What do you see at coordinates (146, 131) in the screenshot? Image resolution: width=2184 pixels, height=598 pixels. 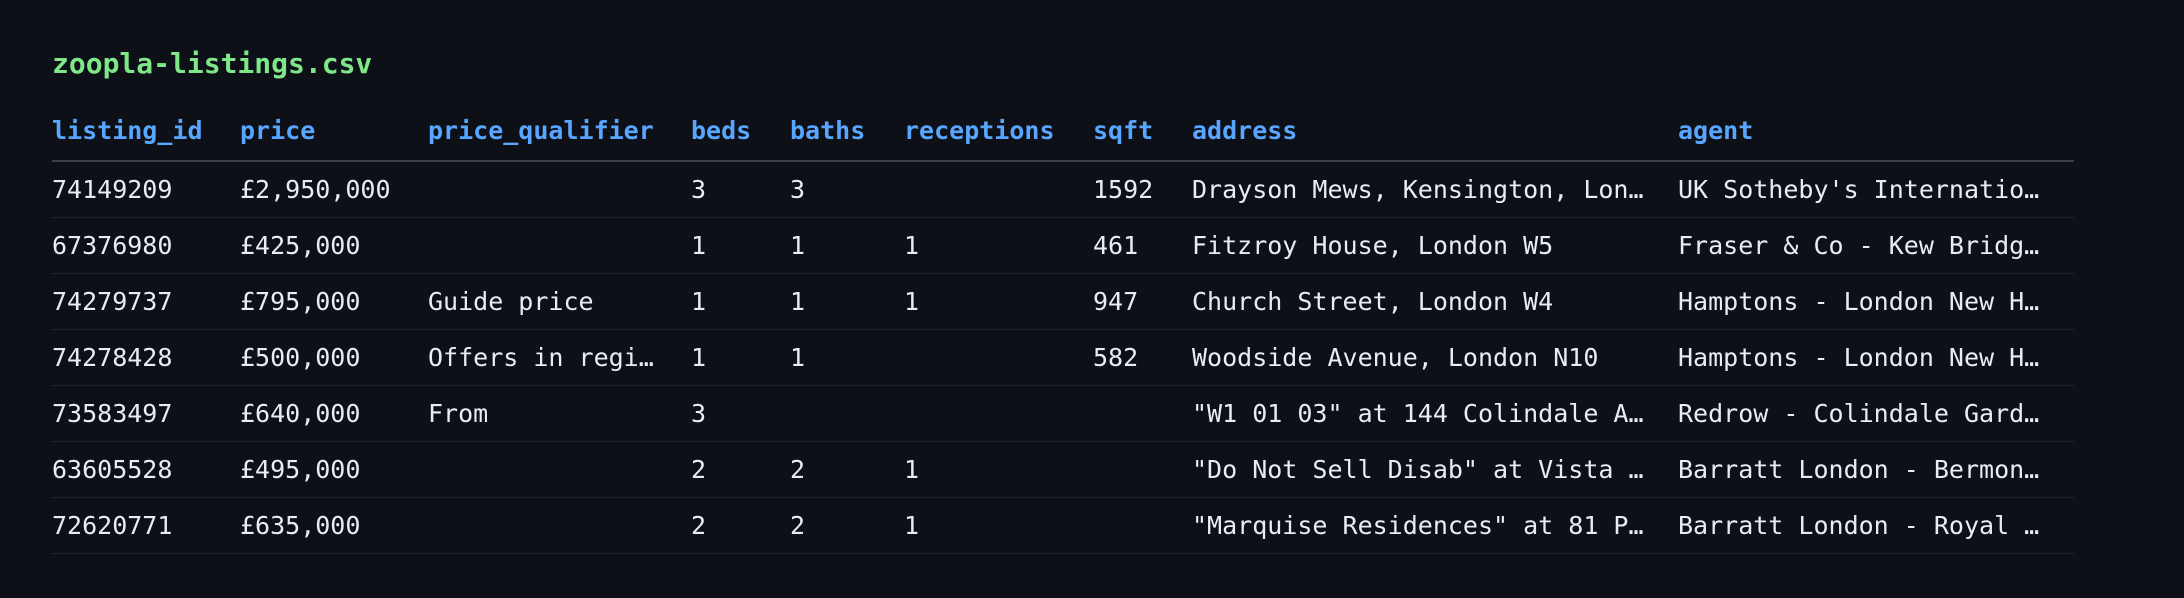 I see `column-header-listing-id: listing_id` at bounding box center [146, 131].